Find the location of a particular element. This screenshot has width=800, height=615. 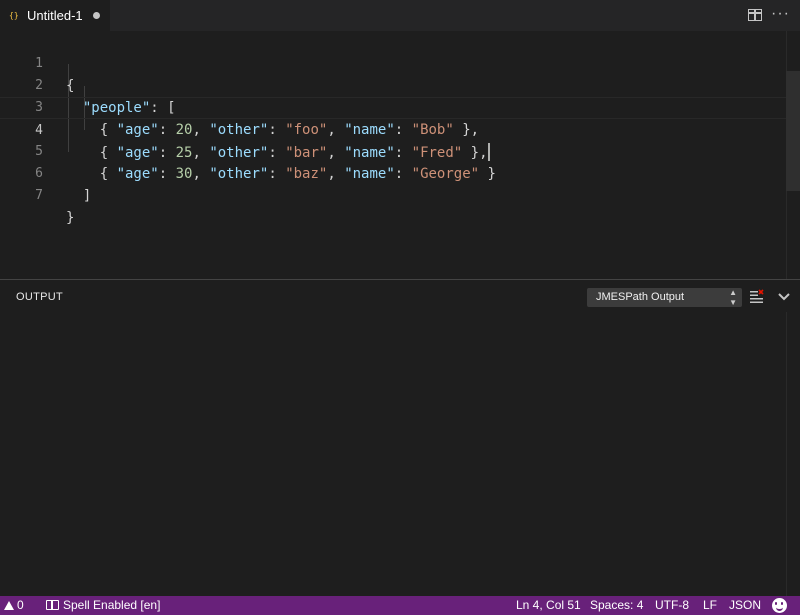

line-content: ] is located at coordinates (87, 196).